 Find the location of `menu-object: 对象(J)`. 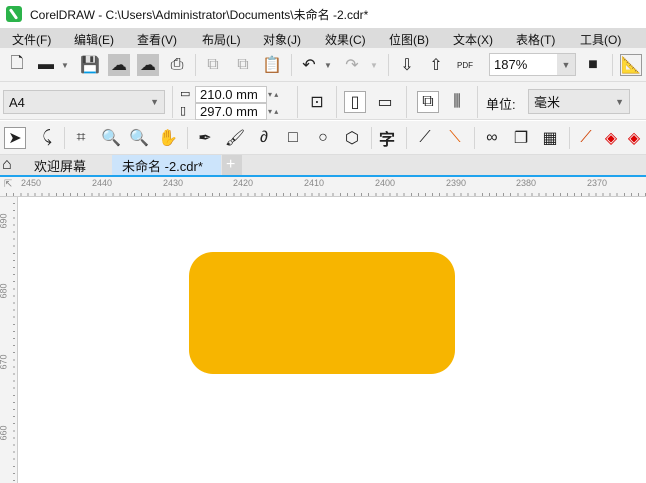

menu-object: 对象(J) is located at coordinates (282, 39).